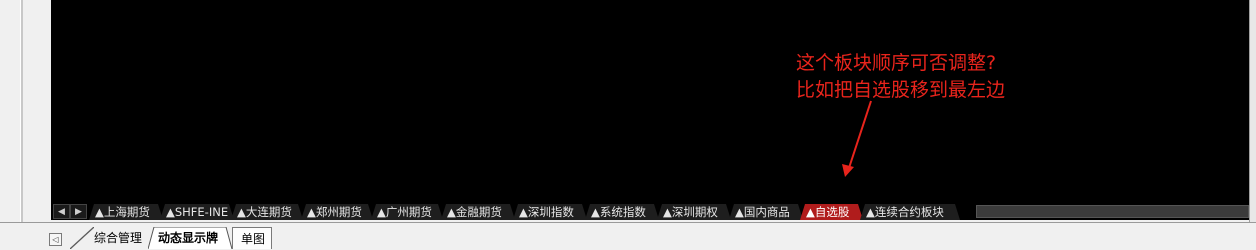 The image size is (1256, 250). What do you see at coordinates (900, 77) in the screenshot?
I see `annotation-text: 这个板块顺序可否调整? 比如把自选股移到最左边` at bounding box center [900, 77].